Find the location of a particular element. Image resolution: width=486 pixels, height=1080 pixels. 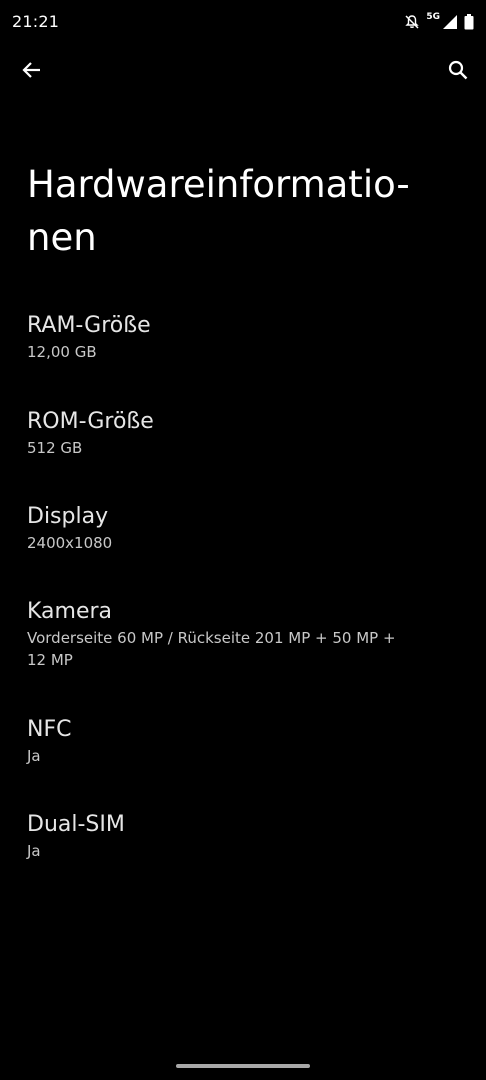

back-button is located at coordinates (32, 72).